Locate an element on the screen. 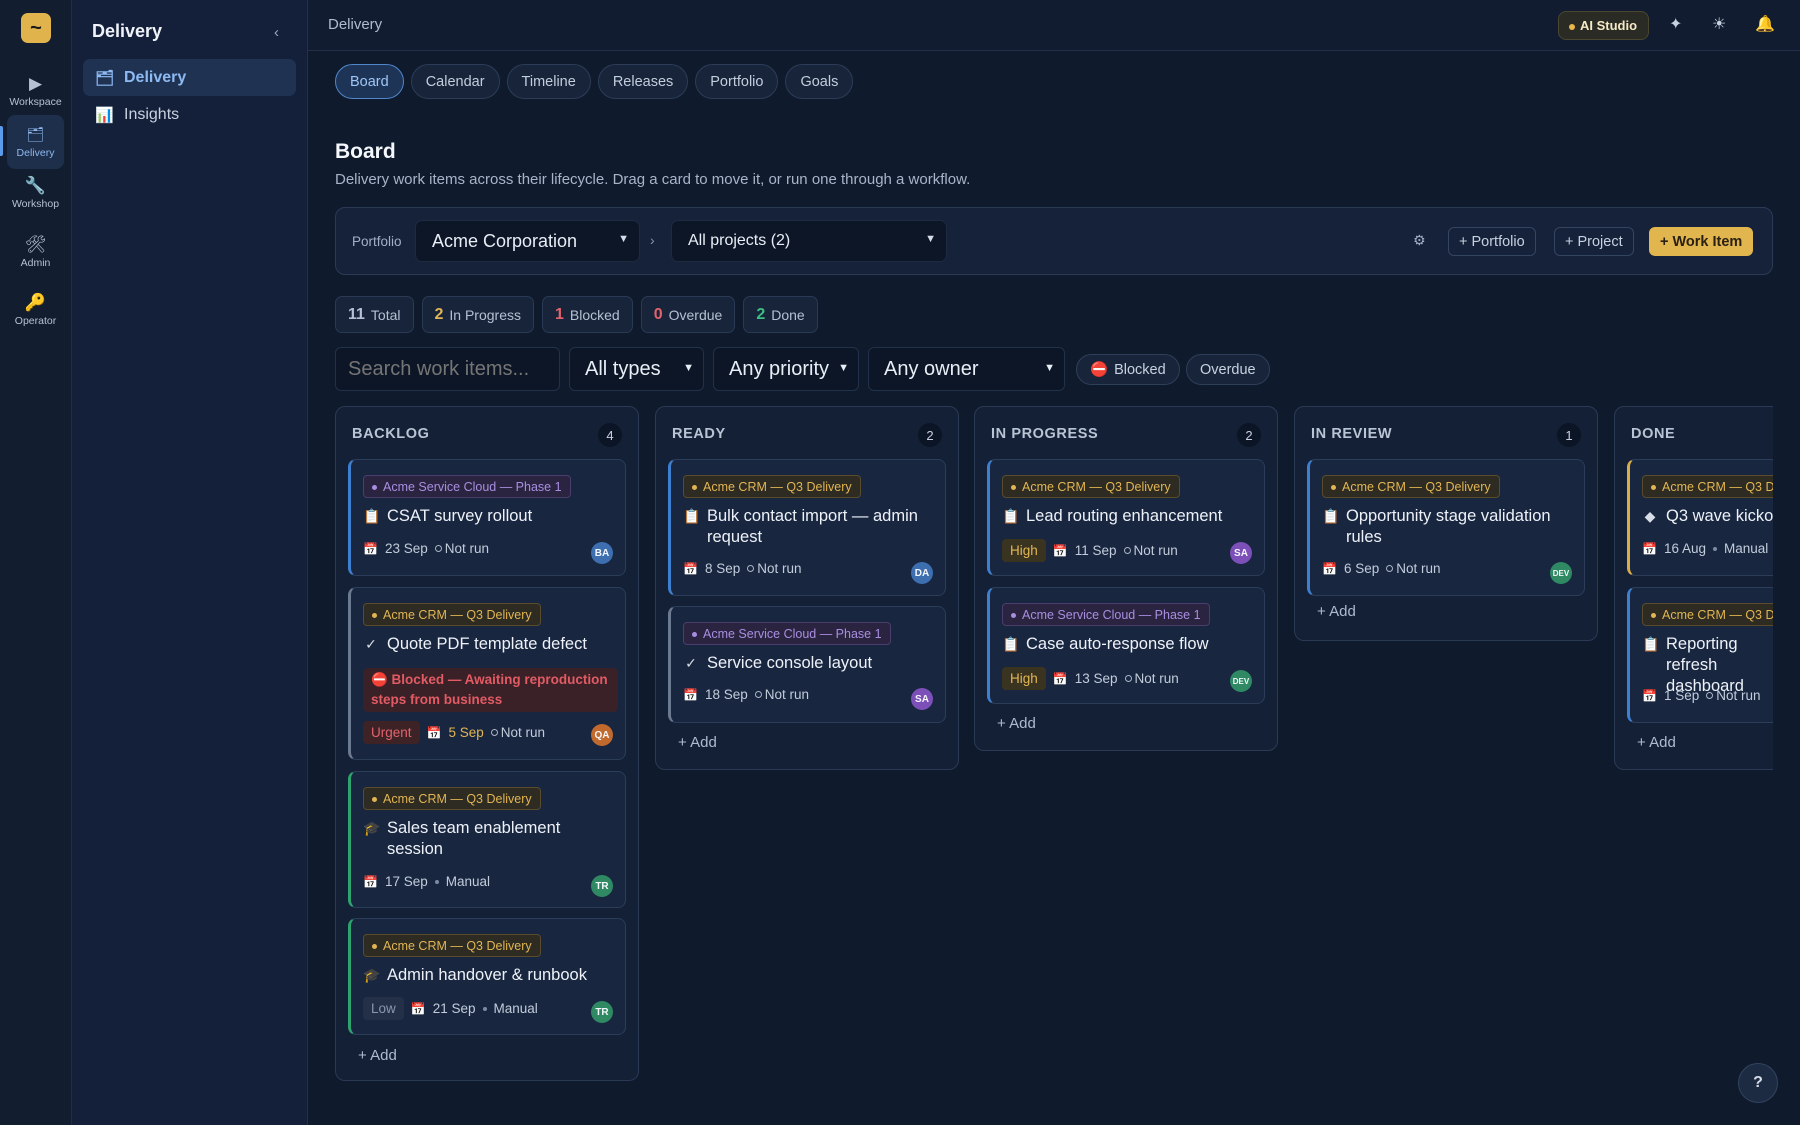  card-meta: 📅 17 Sep Manual is located at coordinates (426, 881).